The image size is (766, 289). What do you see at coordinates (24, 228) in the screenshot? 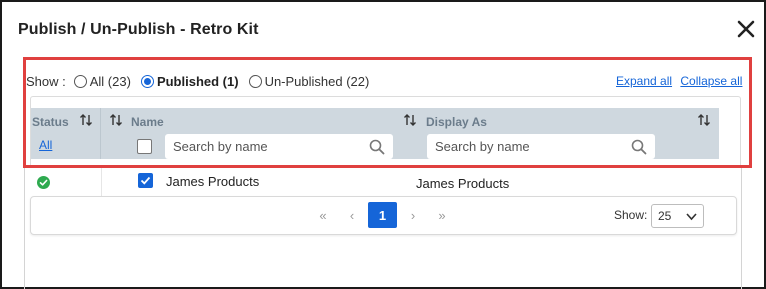
I see `panel-left-border` at bounding box center [24, 228].